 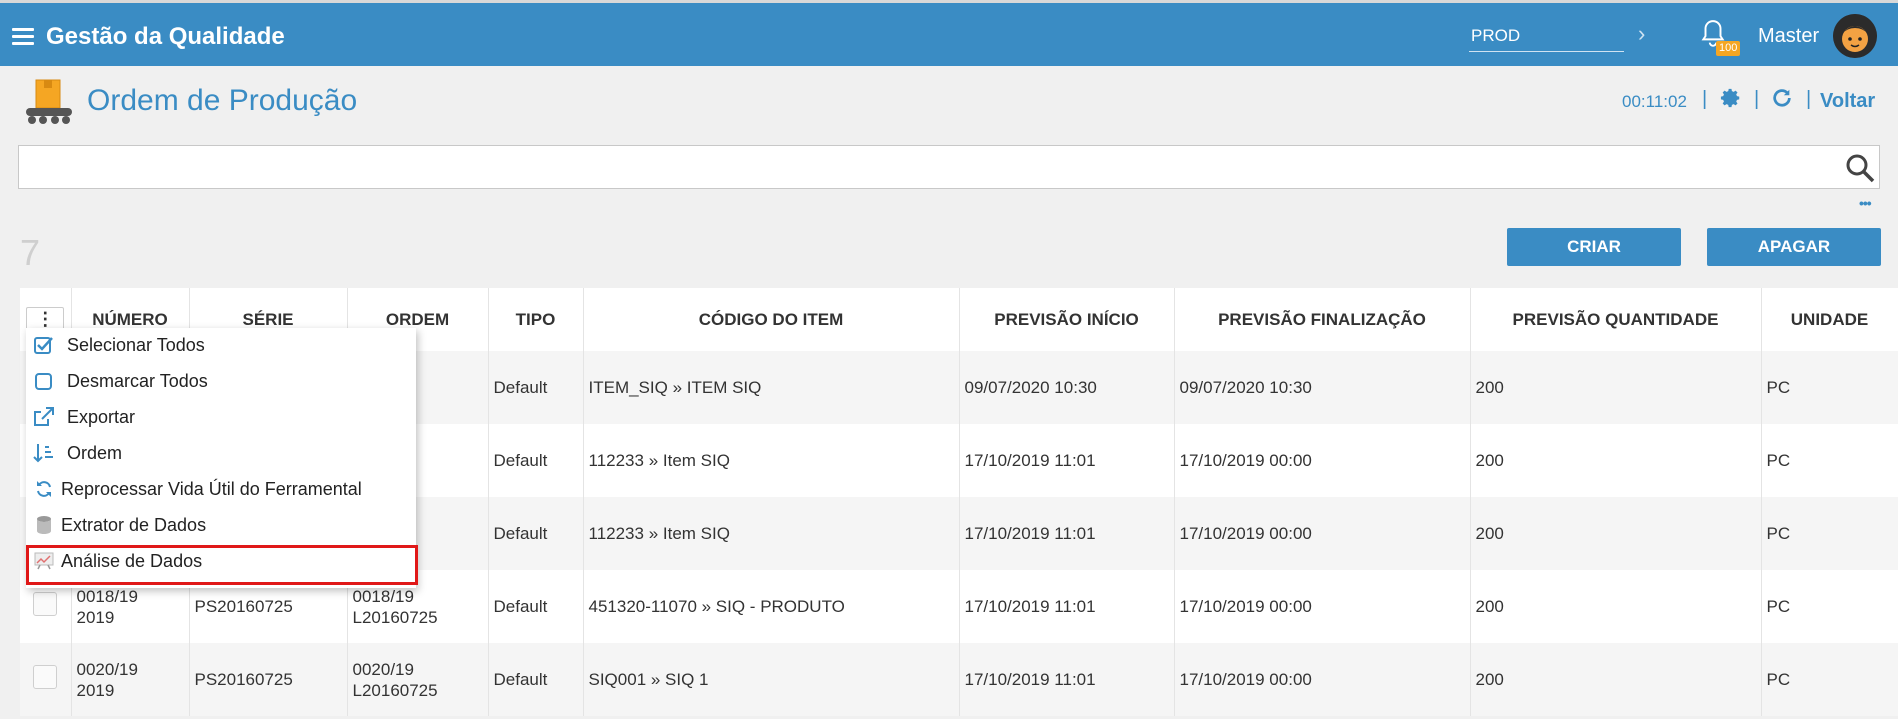 I want to click on chart-icon, so click(x=44, y=561).